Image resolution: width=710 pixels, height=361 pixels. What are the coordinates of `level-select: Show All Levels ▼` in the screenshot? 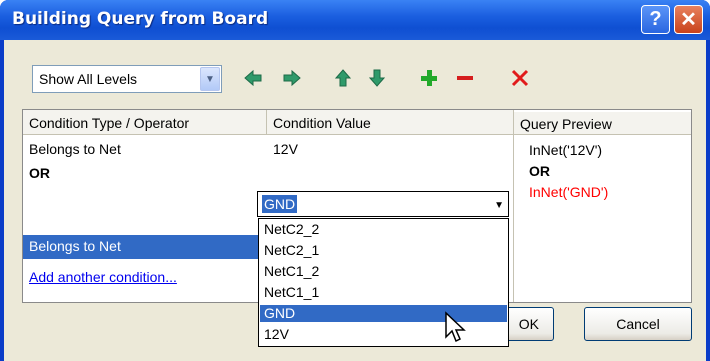 It's located at (127, 79).